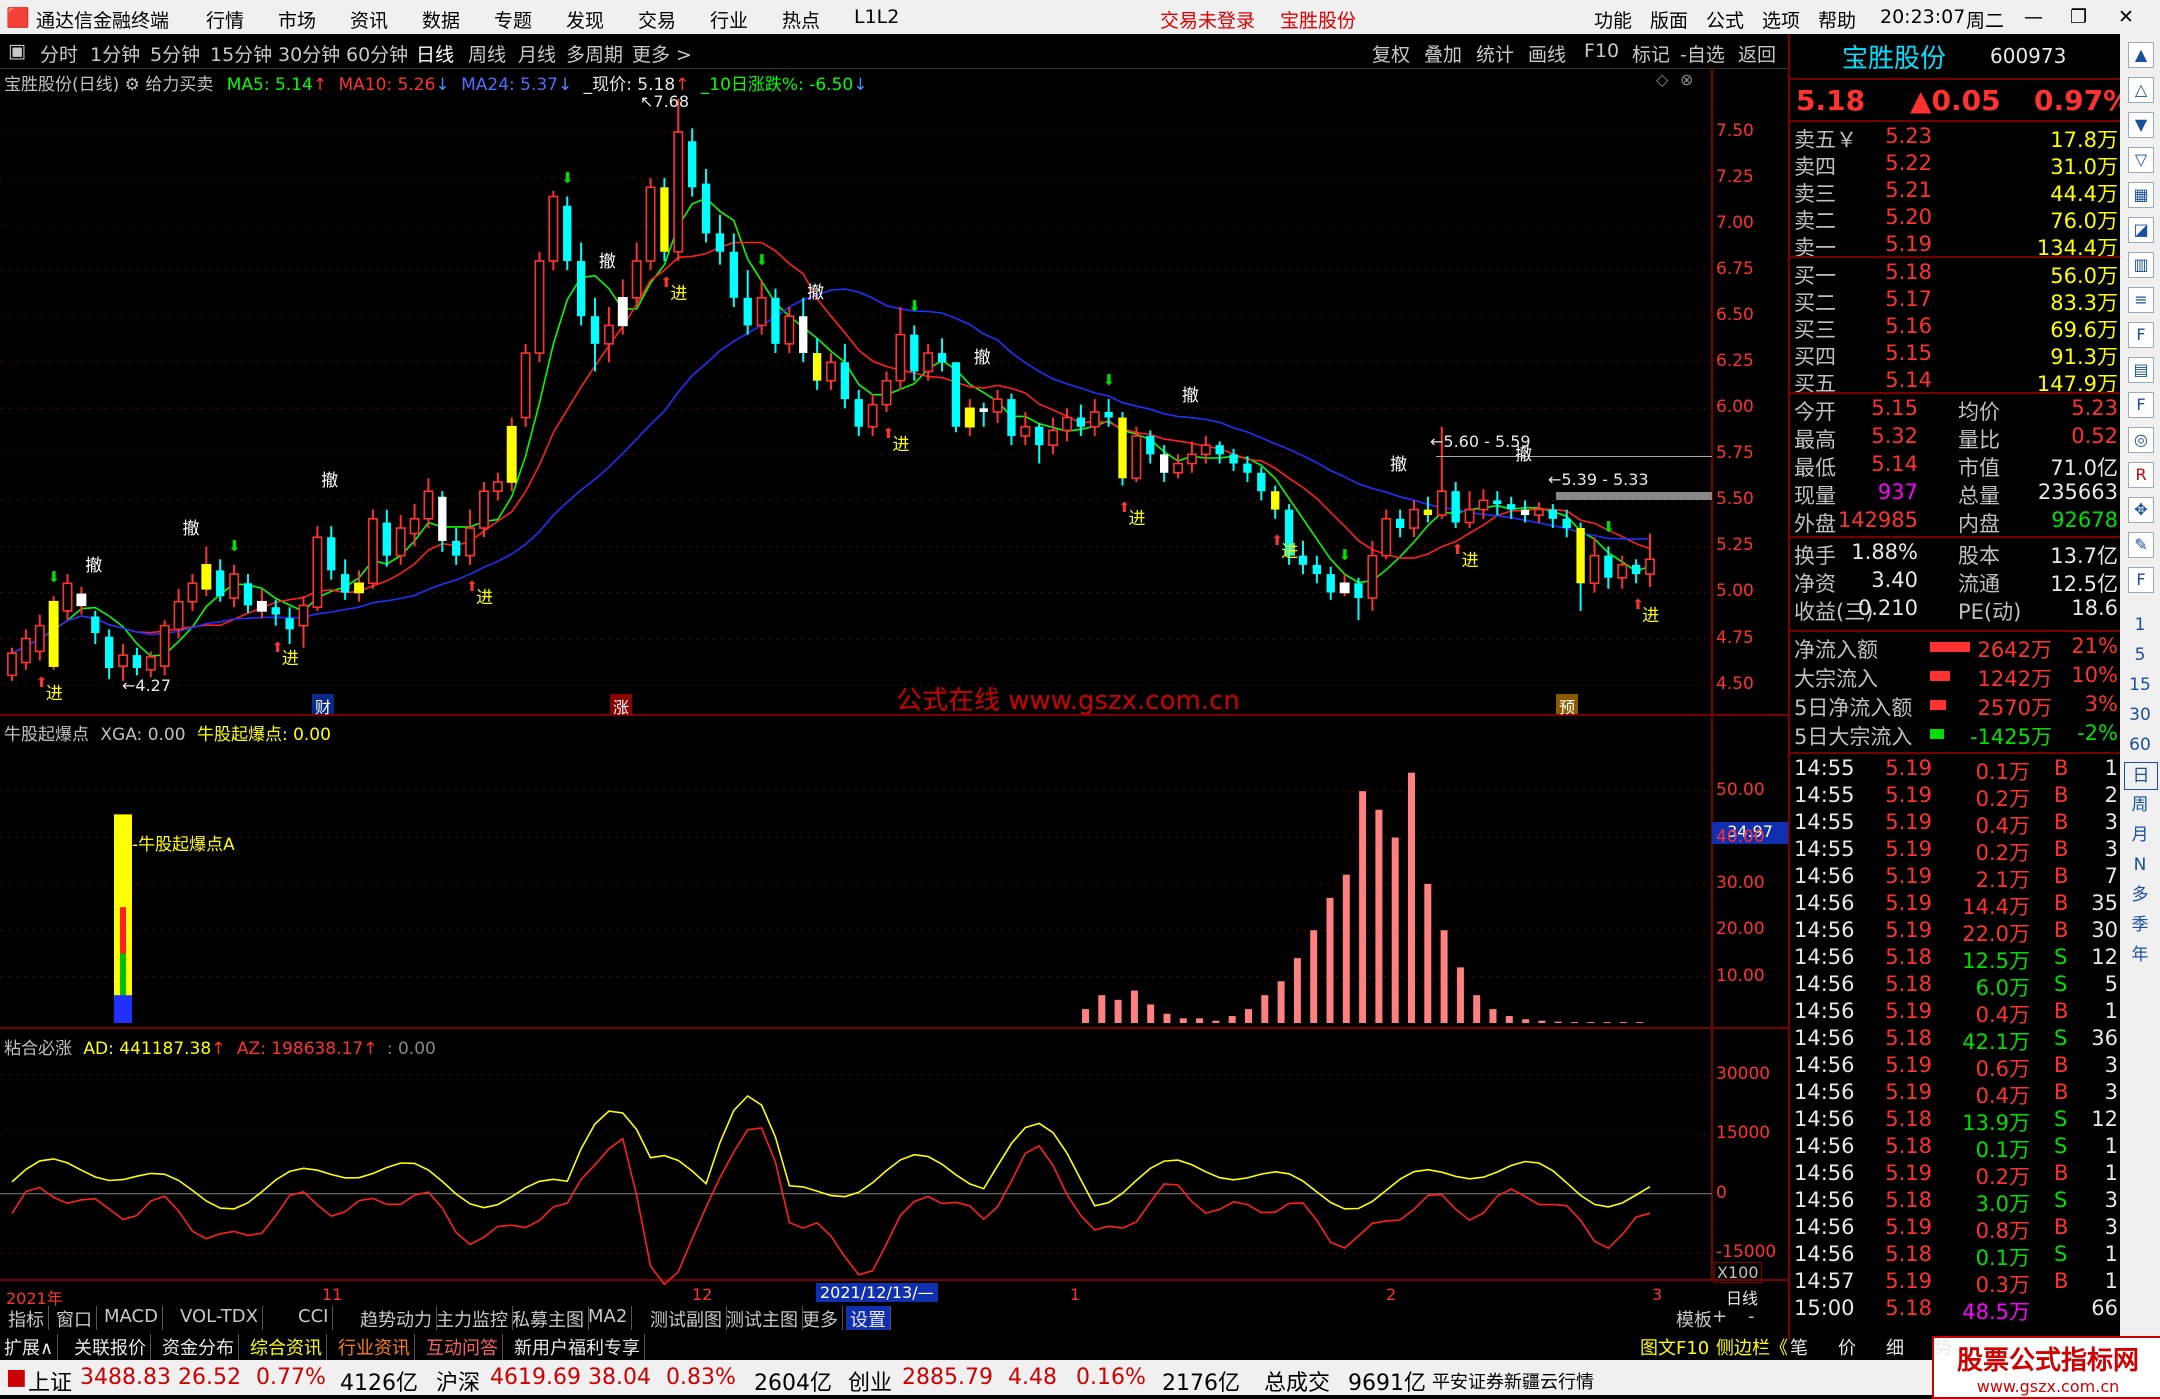  What do you see at coordinates (513, 19) in the screenshot?
I see `menu-item: 专题` at bounding box center [513, 19].